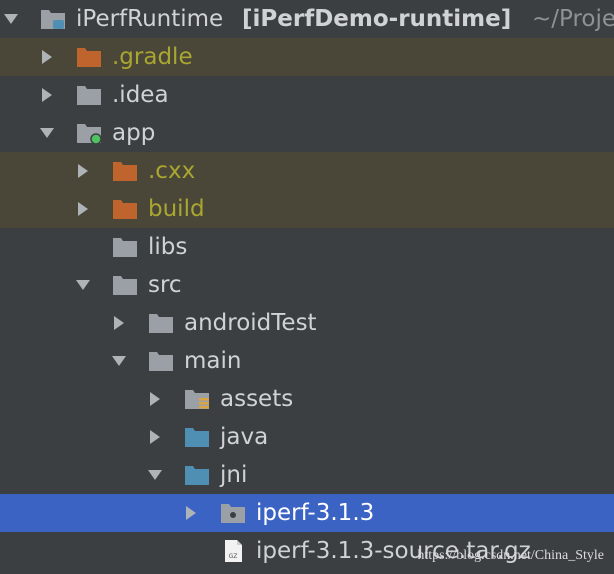 The image size is (614, 574). I want to click on tree-node-label: build, so click(176, 209).